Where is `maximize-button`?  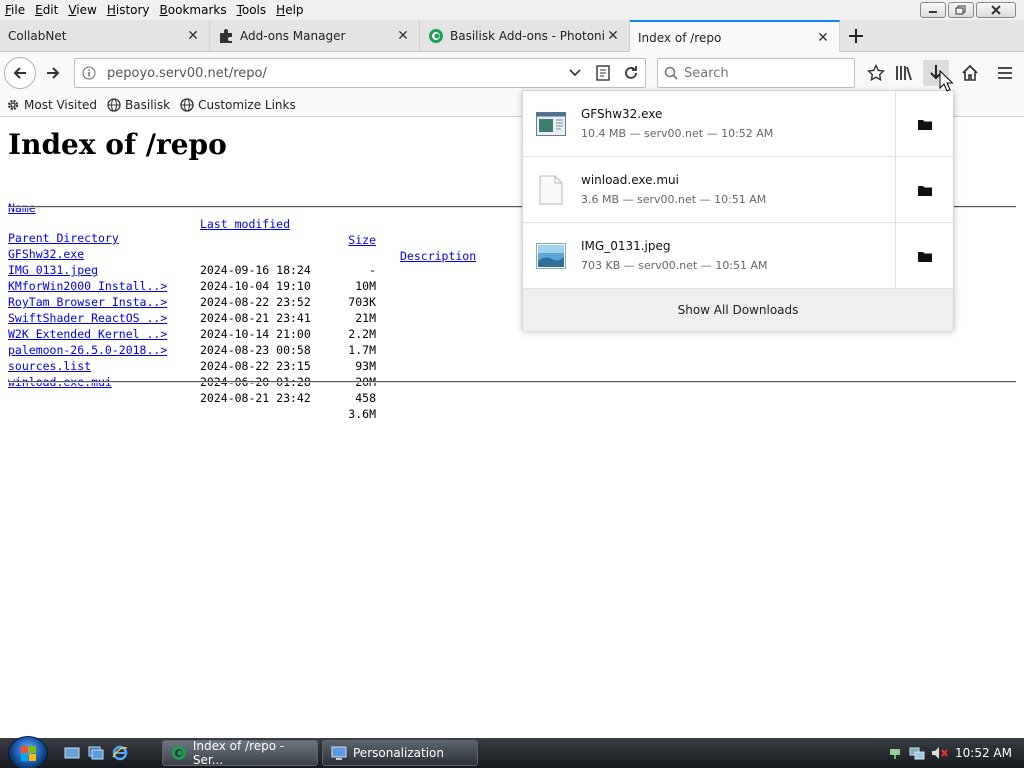
maximize-button is located at coordinates (961, 10).